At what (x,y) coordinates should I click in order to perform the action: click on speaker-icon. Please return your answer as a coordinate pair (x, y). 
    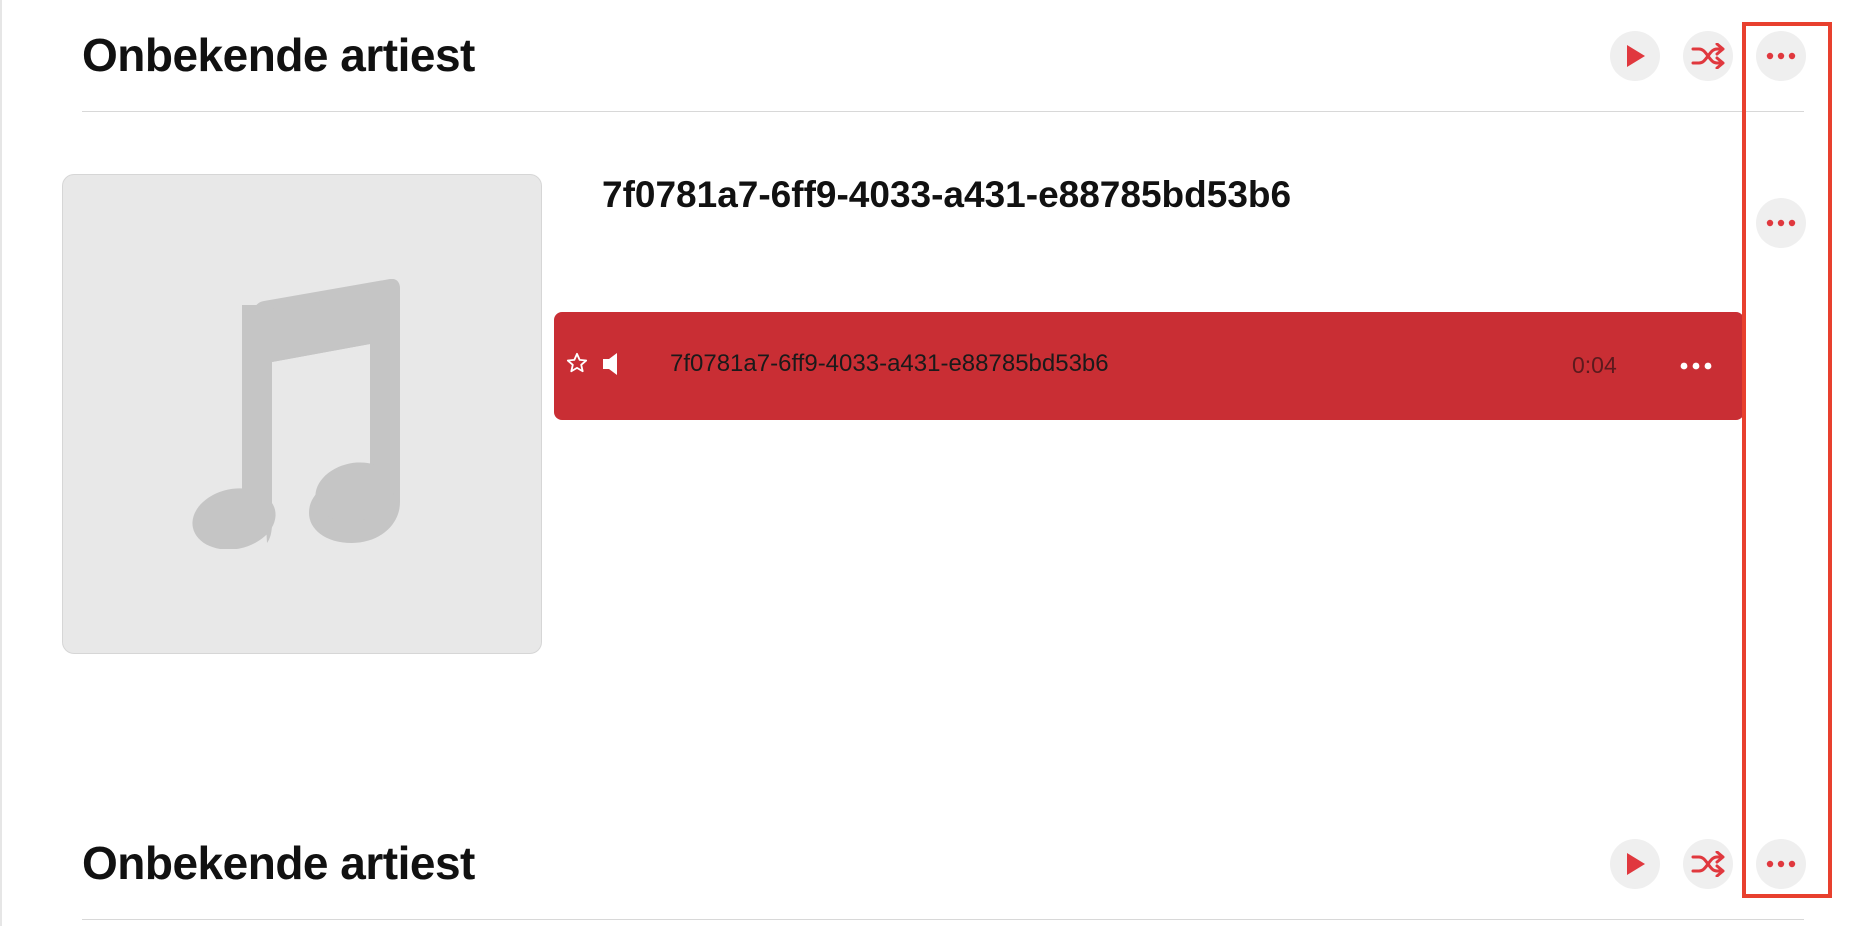
    Looking at the image, I should click on (610, 364).